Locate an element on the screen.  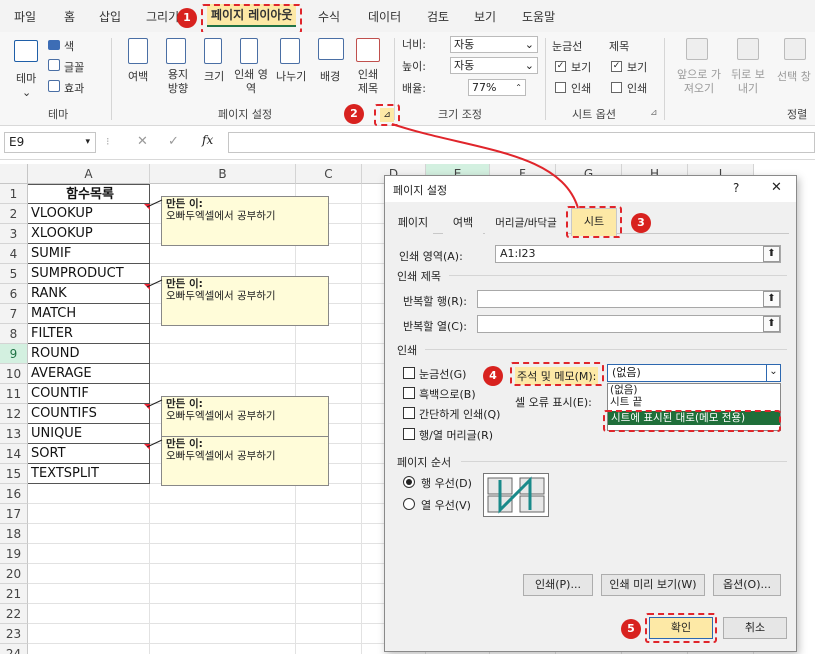
selection-pane-button: 선택 창 is located at coordinates (794, 76).